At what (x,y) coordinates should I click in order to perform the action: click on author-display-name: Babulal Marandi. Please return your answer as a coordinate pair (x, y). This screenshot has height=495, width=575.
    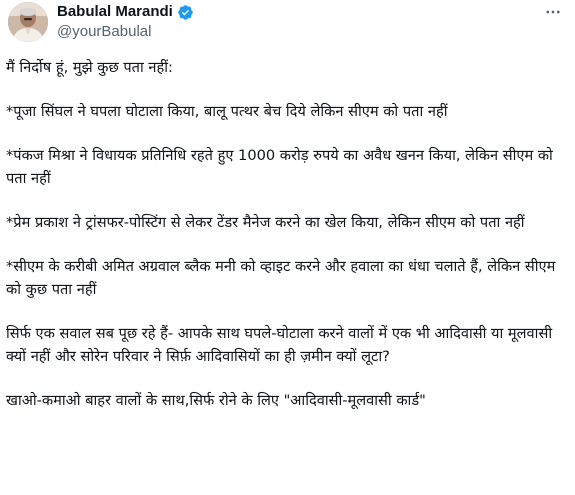
    Looking at the image, I should click on (115, 12).